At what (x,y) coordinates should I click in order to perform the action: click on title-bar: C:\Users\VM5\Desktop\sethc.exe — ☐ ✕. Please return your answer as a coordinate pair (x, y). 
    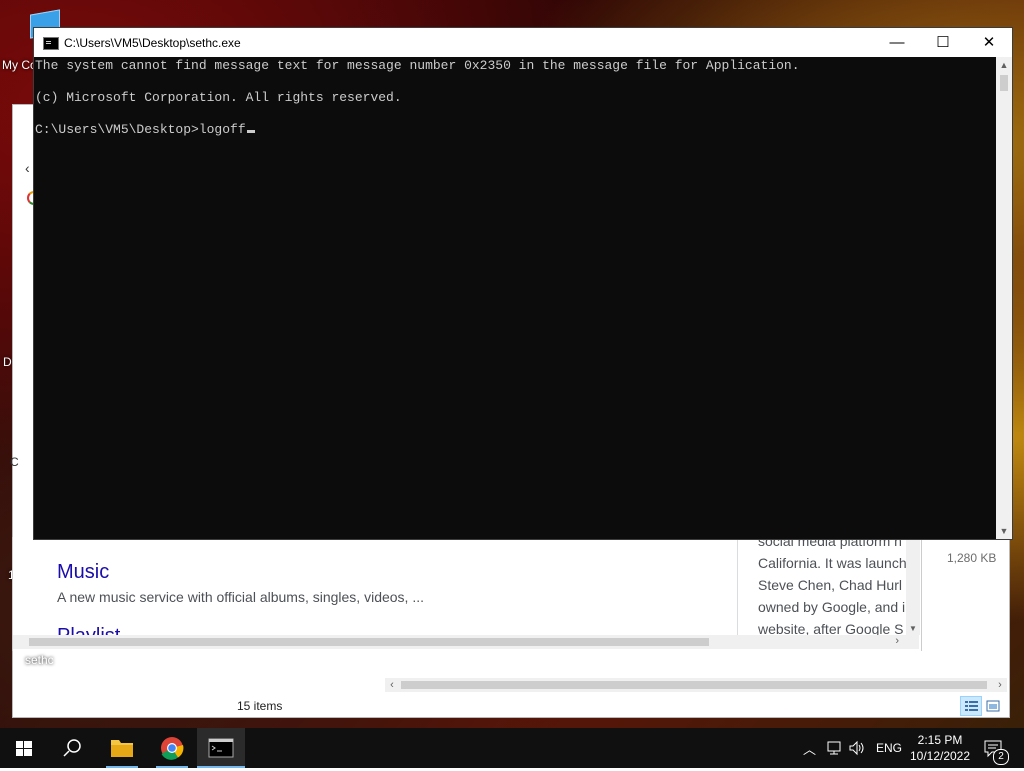
    Looking at the image, I should click on (523, 42).